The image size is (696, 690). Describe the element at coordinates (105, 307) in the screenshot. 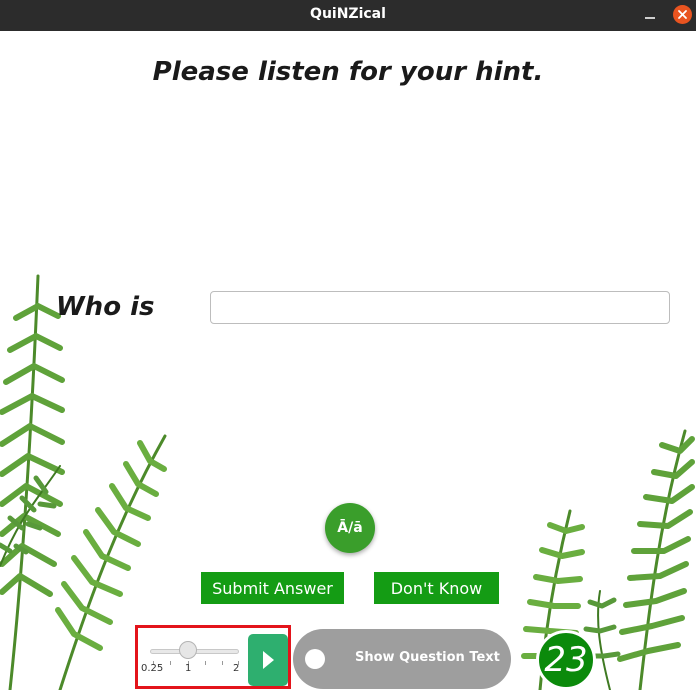

I see `answer-prompt-label: Who is` at that location.